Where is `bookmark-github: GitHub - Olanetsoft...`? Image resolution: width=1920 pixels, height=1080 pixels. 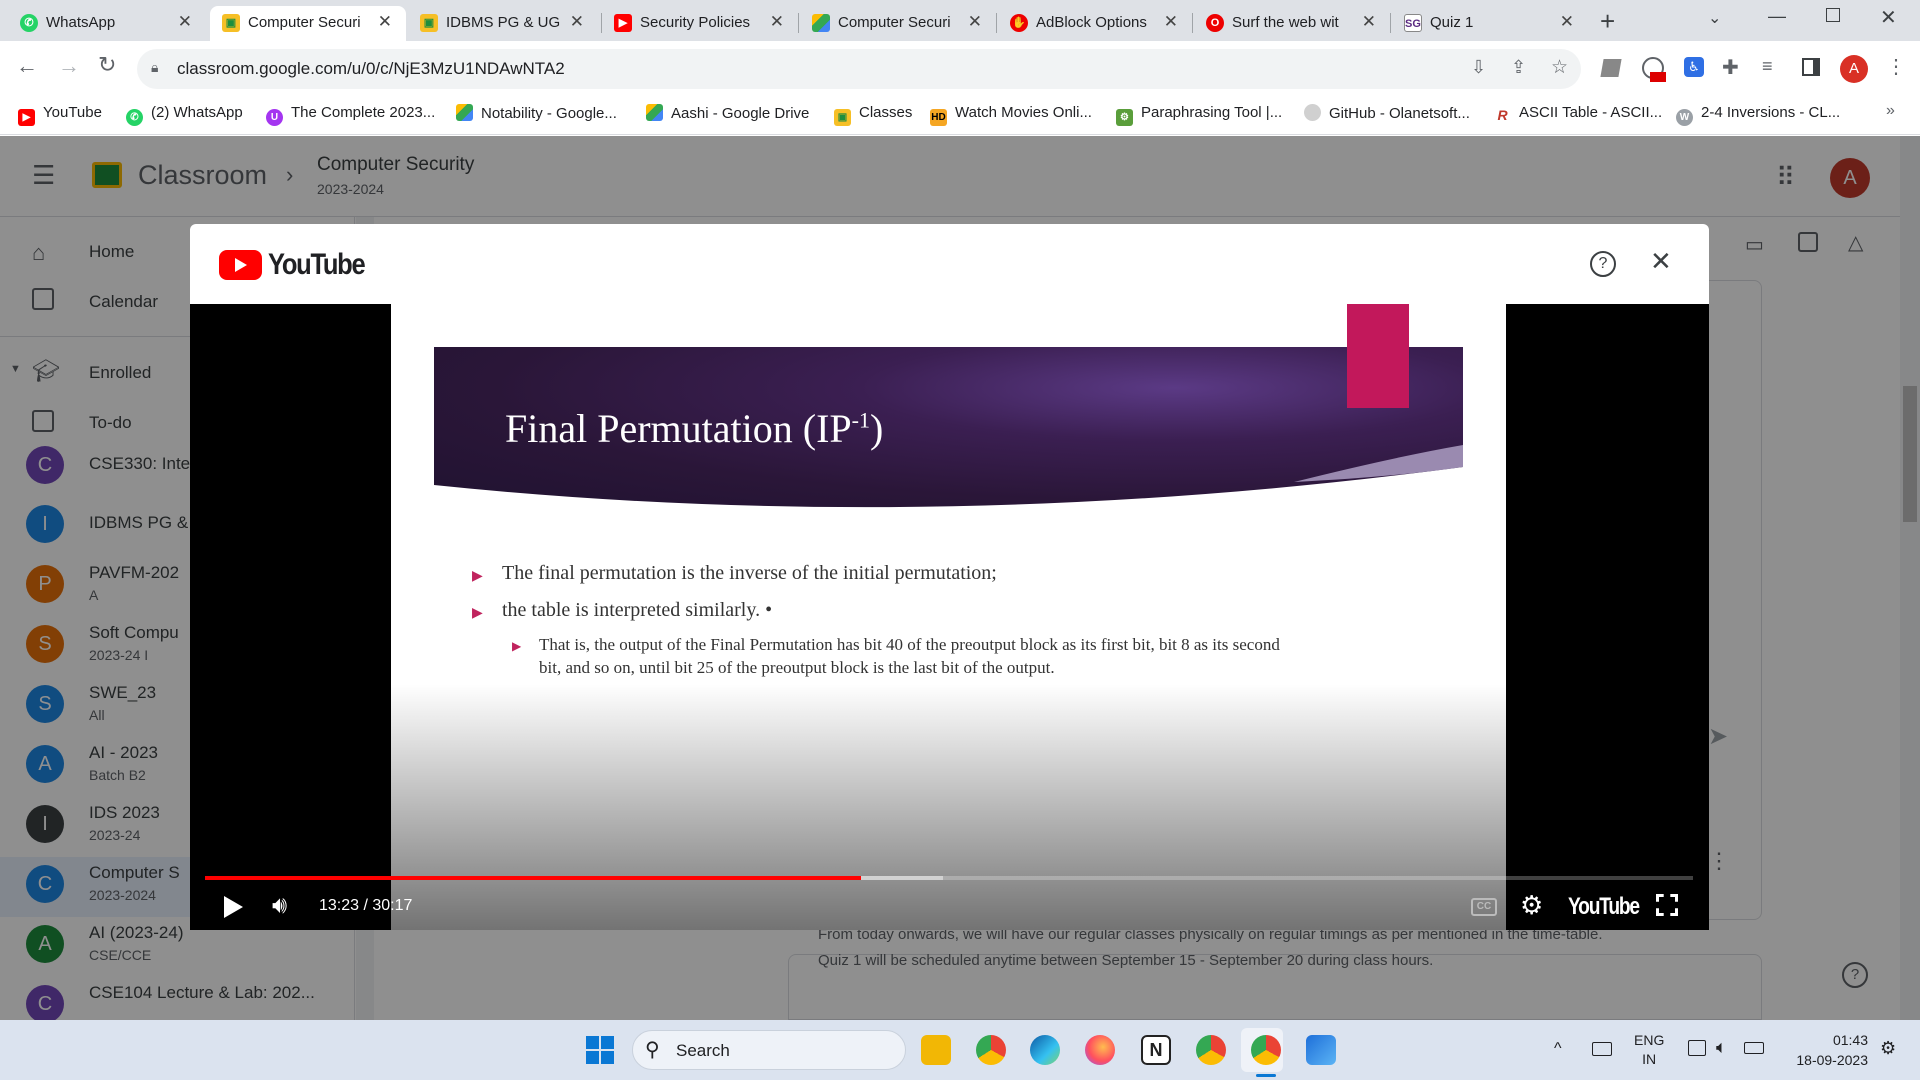
bookmark-github: GitHub - Olanetsoft... is located at coordinates (1387, 116).